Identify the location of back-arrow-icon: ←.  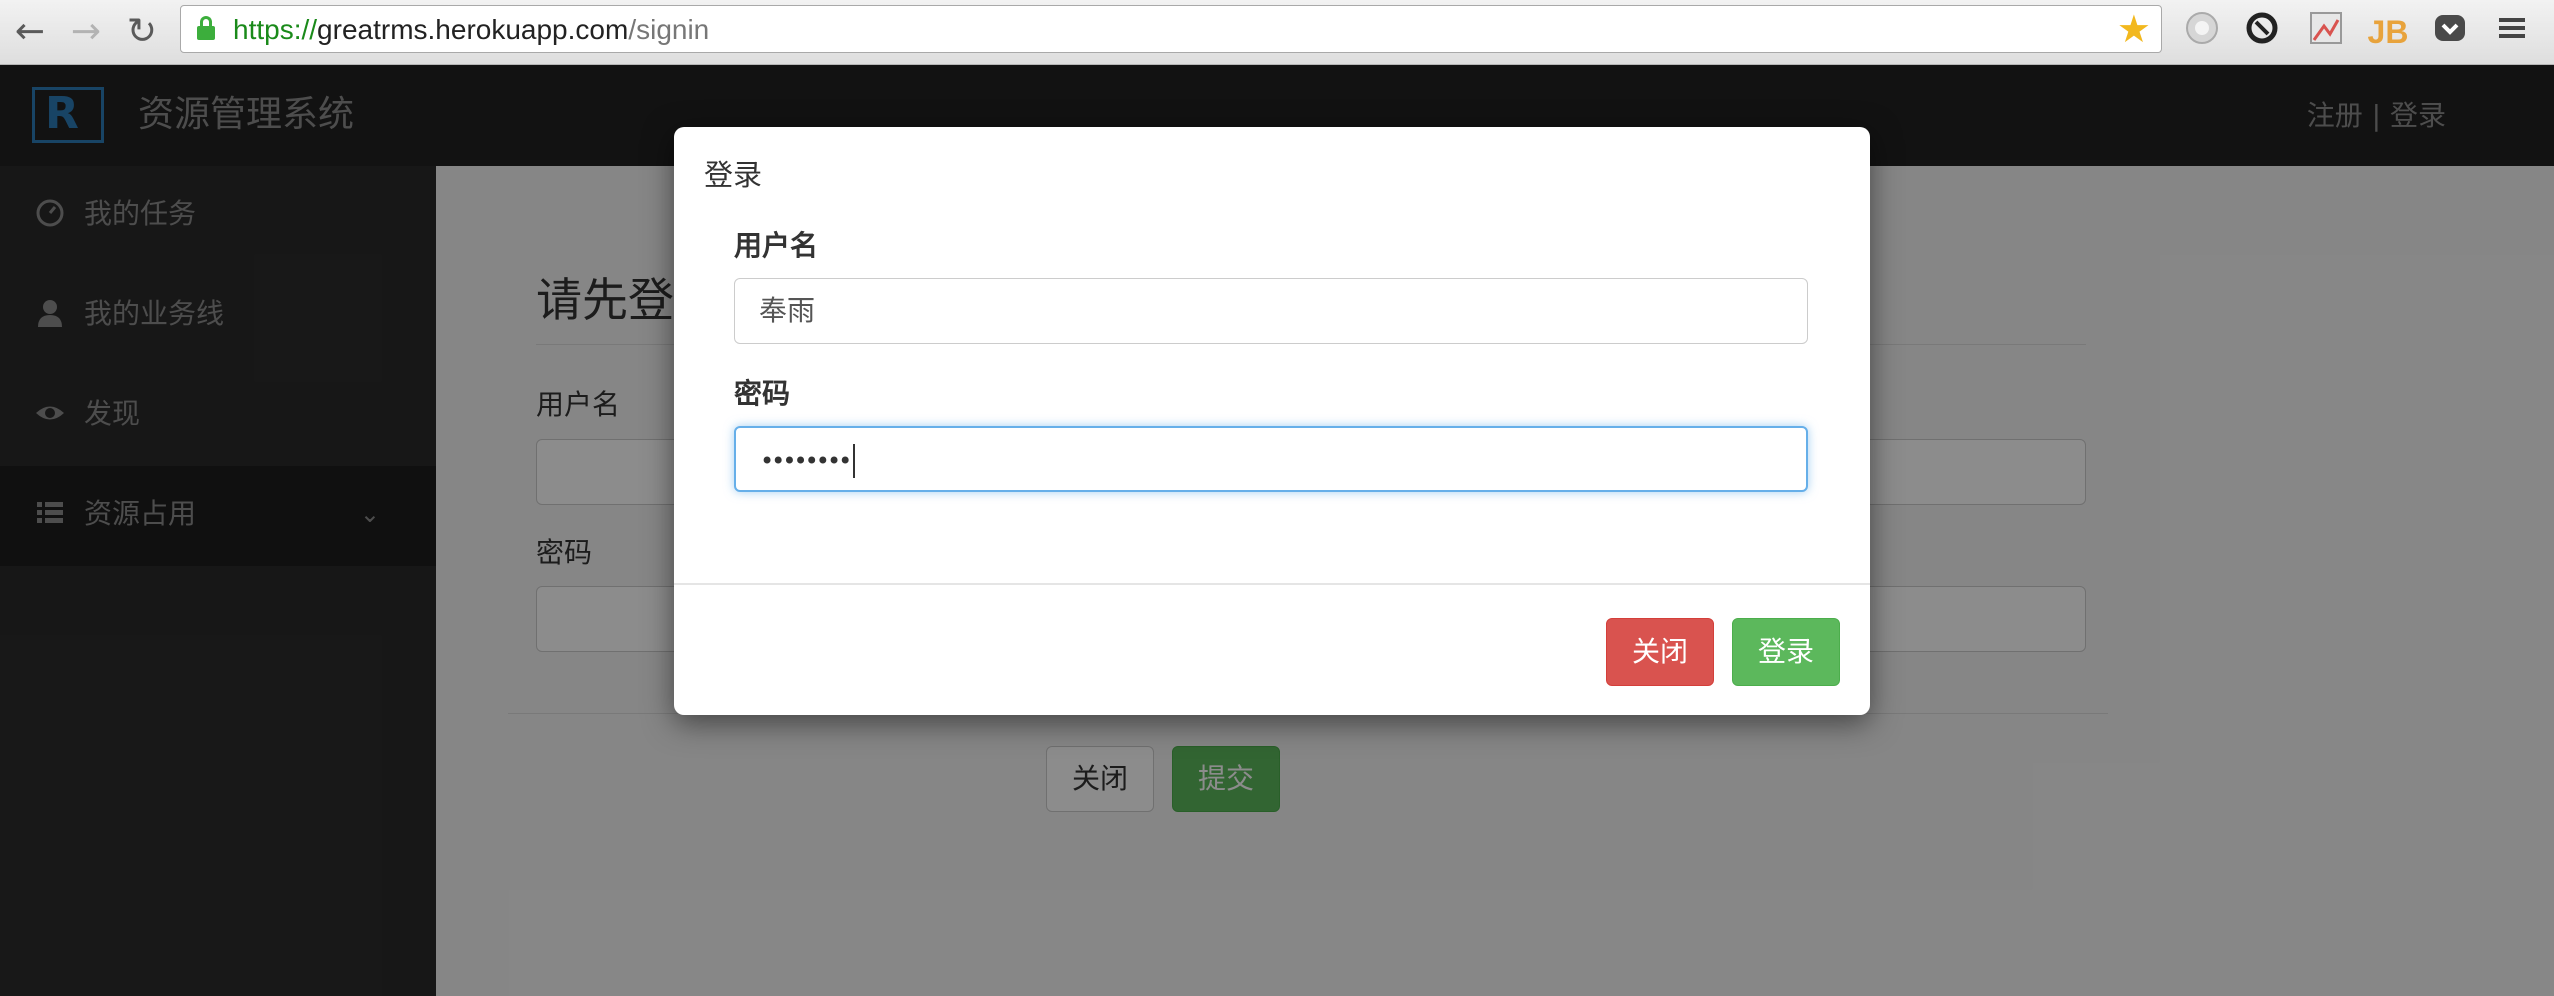
(30, 32).